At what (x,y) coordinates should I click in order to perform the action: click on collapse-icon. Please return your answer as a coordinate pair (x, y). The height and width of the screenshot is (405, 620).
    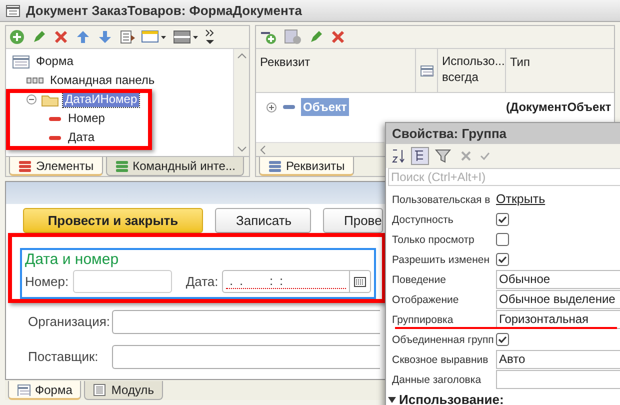
    Looking at the image, I should click on (31, 99).